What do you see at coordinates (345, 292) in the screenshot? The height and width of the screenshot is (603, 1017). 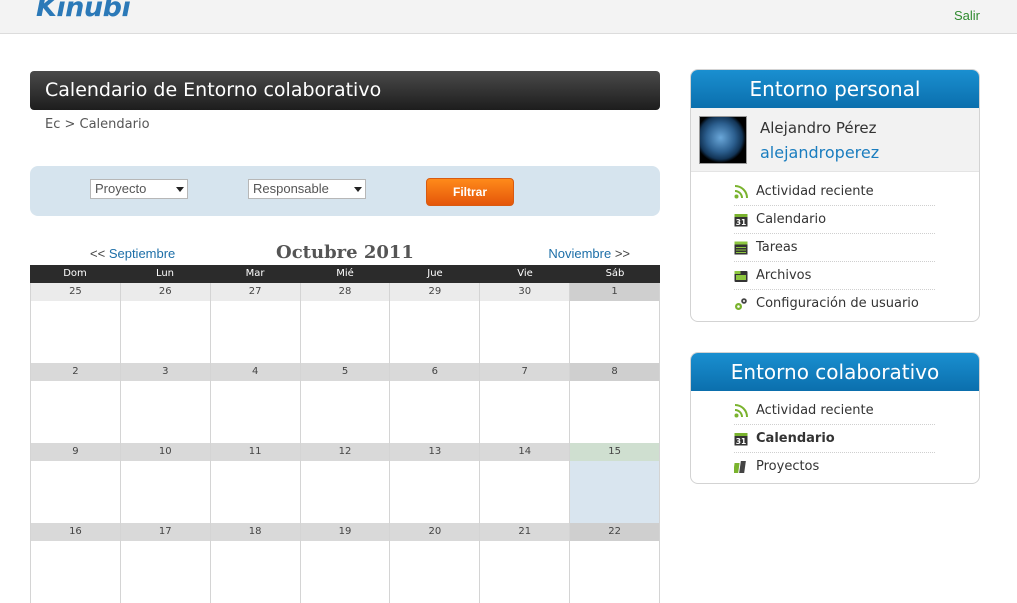 I see `day-number: 28` at bounding box center [345, 292].